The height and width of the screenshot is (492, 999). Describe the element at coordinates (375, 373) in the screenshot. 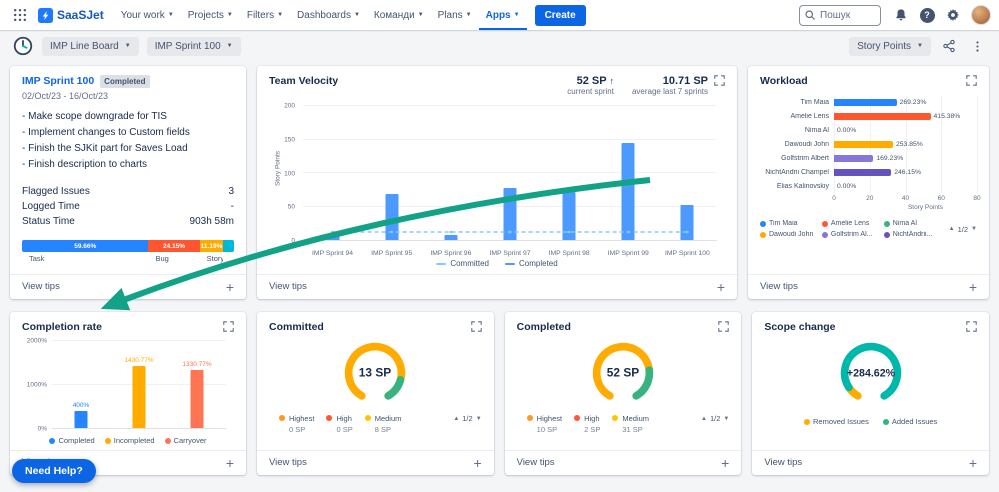

I see `committed-gauge: 13 SP` at that location.